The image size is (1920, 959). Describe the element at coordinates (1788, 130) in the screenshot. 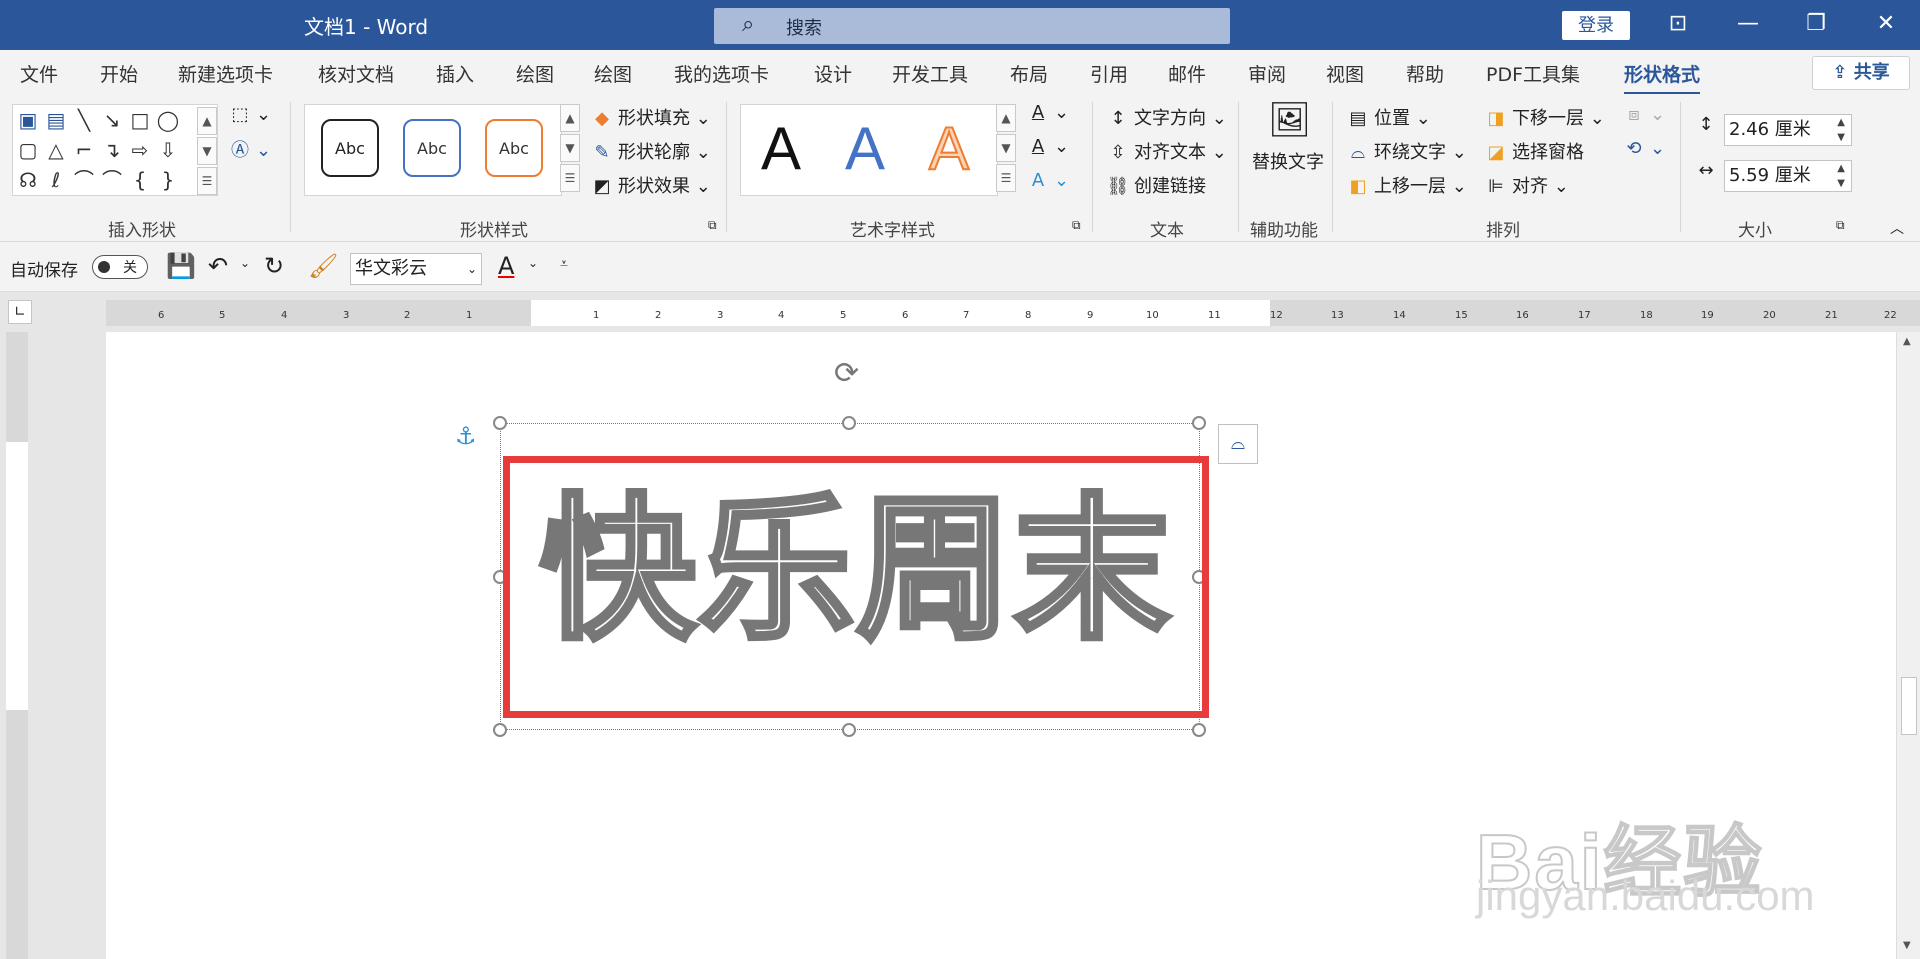

I see `shape-height-input: 2.46 厘米 ▲ ▼` at that location.